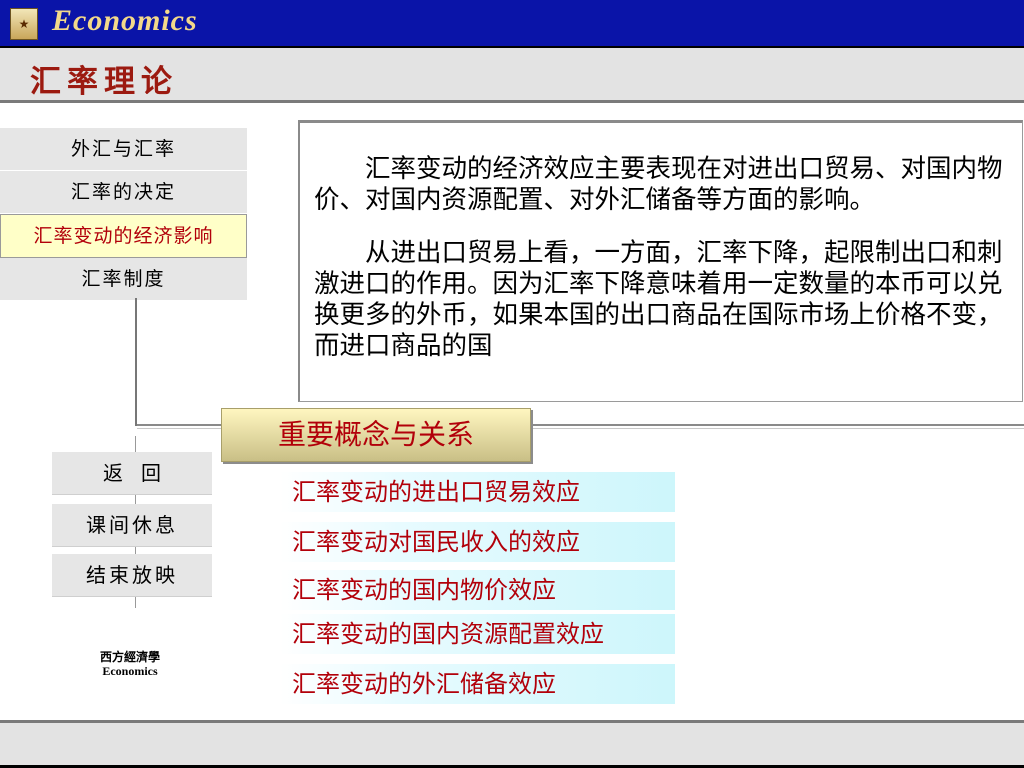 The height and width of the screenshot is (768, 1024). What do you see at coordinates (123, 192) in the screenshot?
I see `nav-item-rate-determination: 汇率的决定` at bounding box center [123, 192].